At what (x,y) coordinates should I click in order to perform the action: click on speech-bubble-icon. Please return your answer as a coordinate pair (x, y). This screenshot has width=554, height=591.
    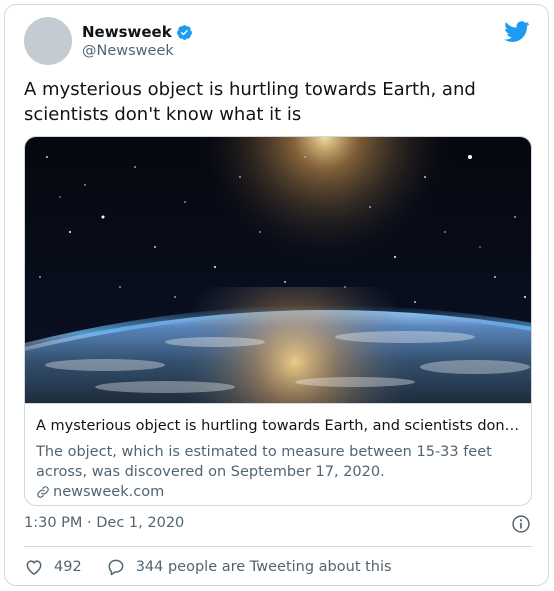
    Looking at the image, I should click on (116, 567).